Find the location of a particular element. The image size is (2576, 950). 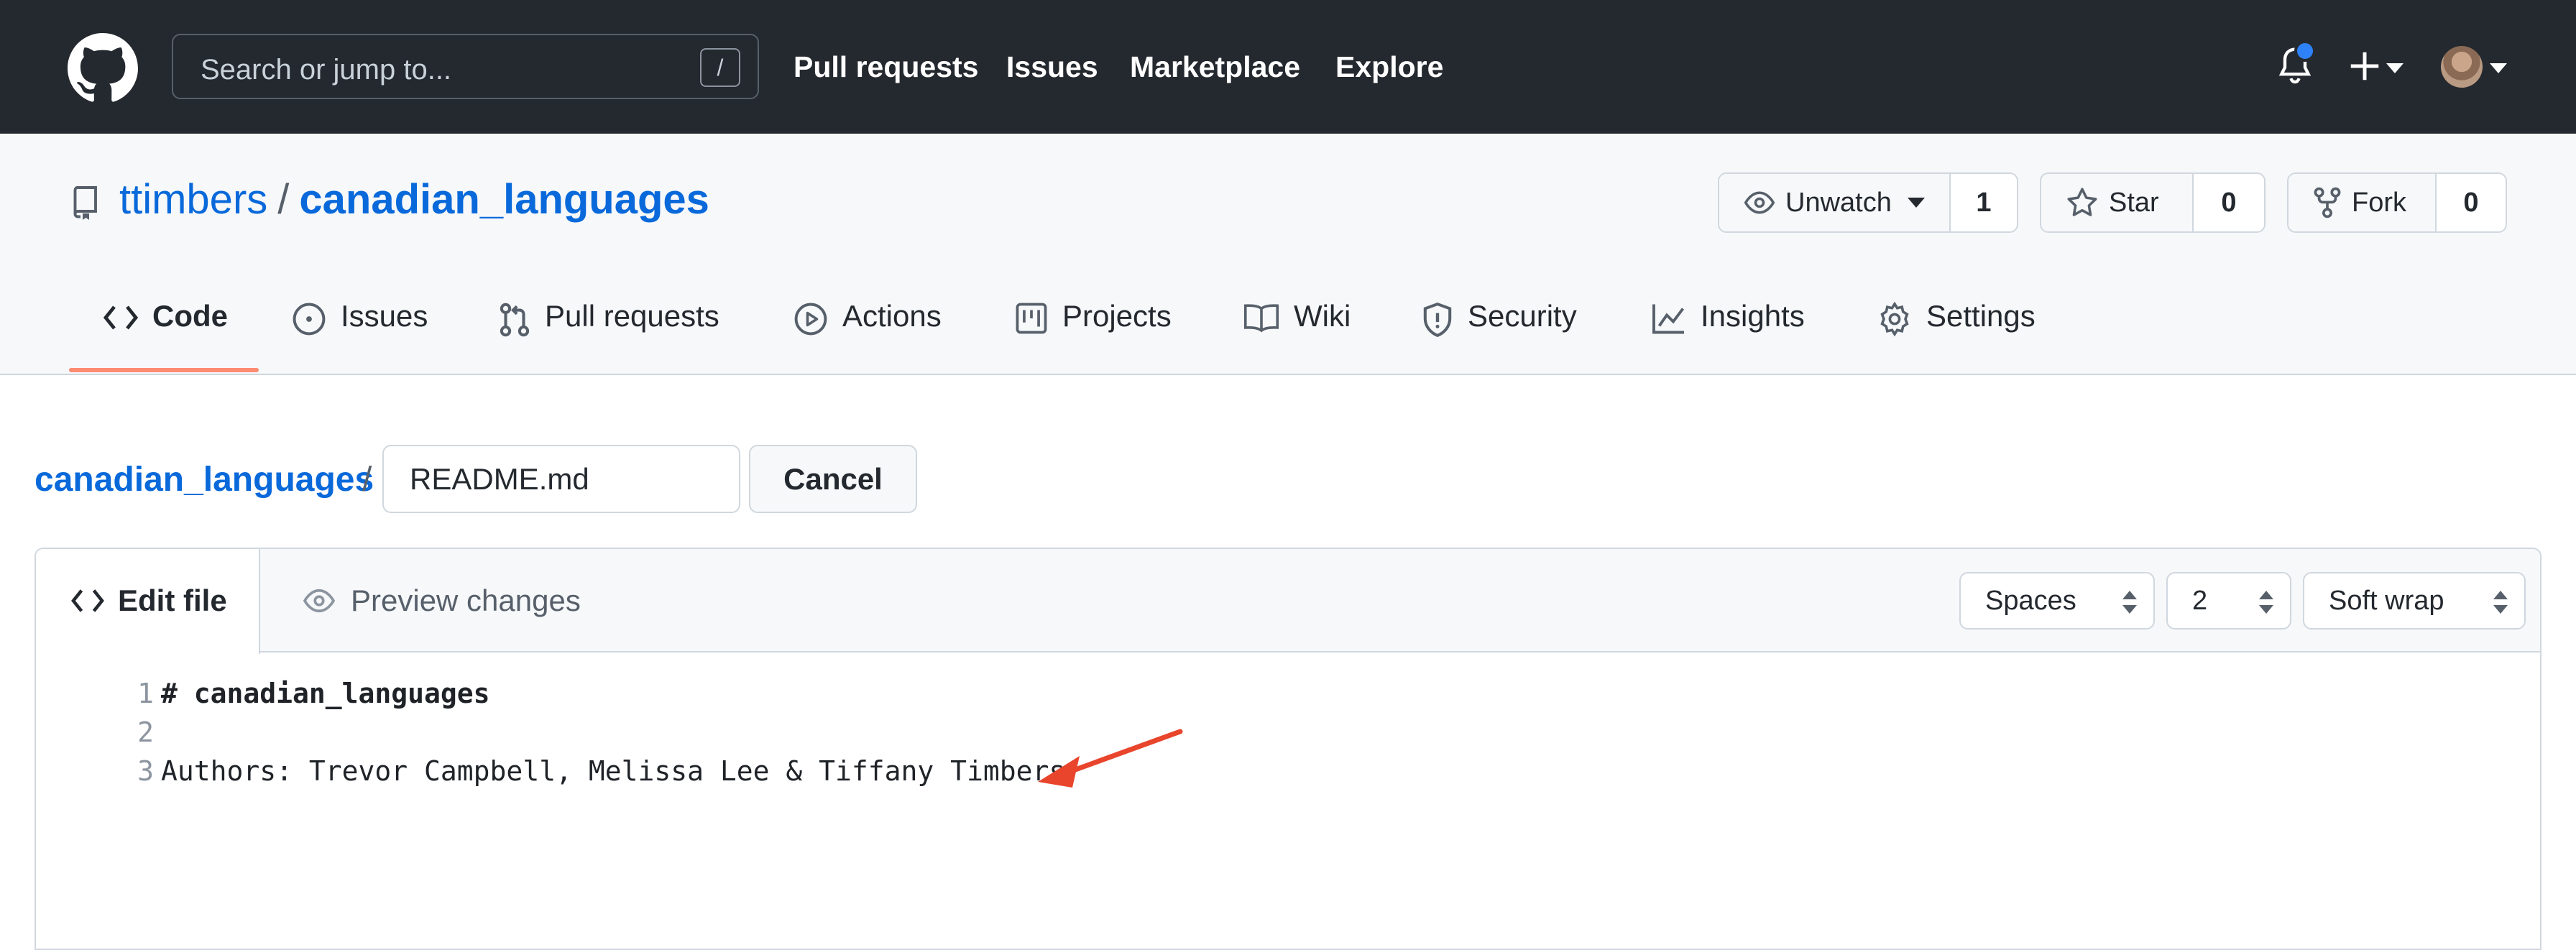

book-icon is located at coordinates (1261, 318).